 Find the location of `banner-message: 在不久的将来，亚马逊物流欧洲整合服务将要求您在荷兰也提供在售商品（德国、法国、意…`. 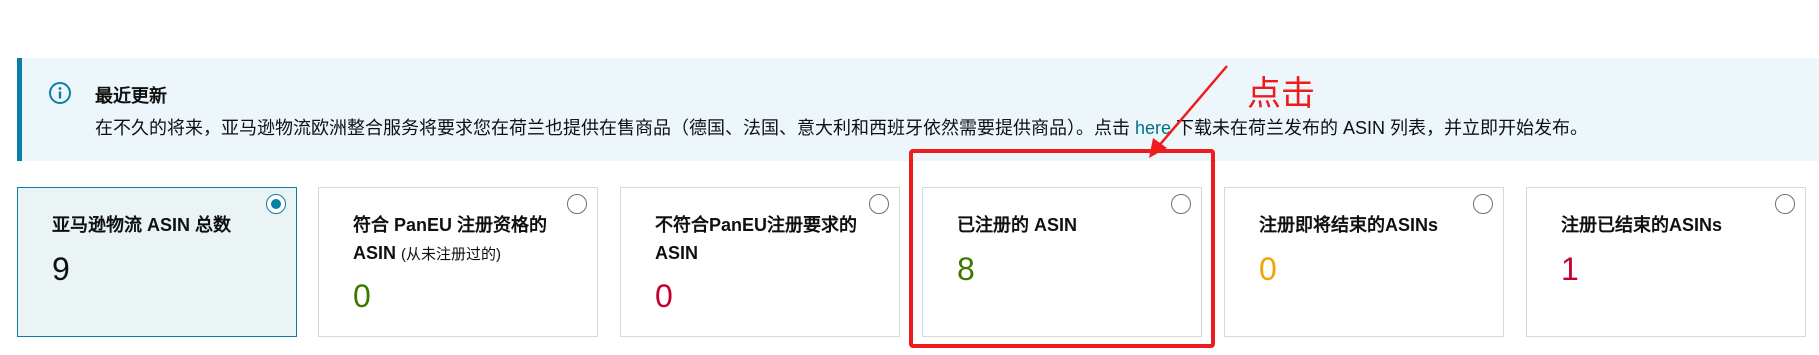

banner-message: 在不久的将来，亚马逊物流欧洲整合服务将要求您在荷兰也提供在售商品（德国、法国、意… is located at coordinates (841, 127).